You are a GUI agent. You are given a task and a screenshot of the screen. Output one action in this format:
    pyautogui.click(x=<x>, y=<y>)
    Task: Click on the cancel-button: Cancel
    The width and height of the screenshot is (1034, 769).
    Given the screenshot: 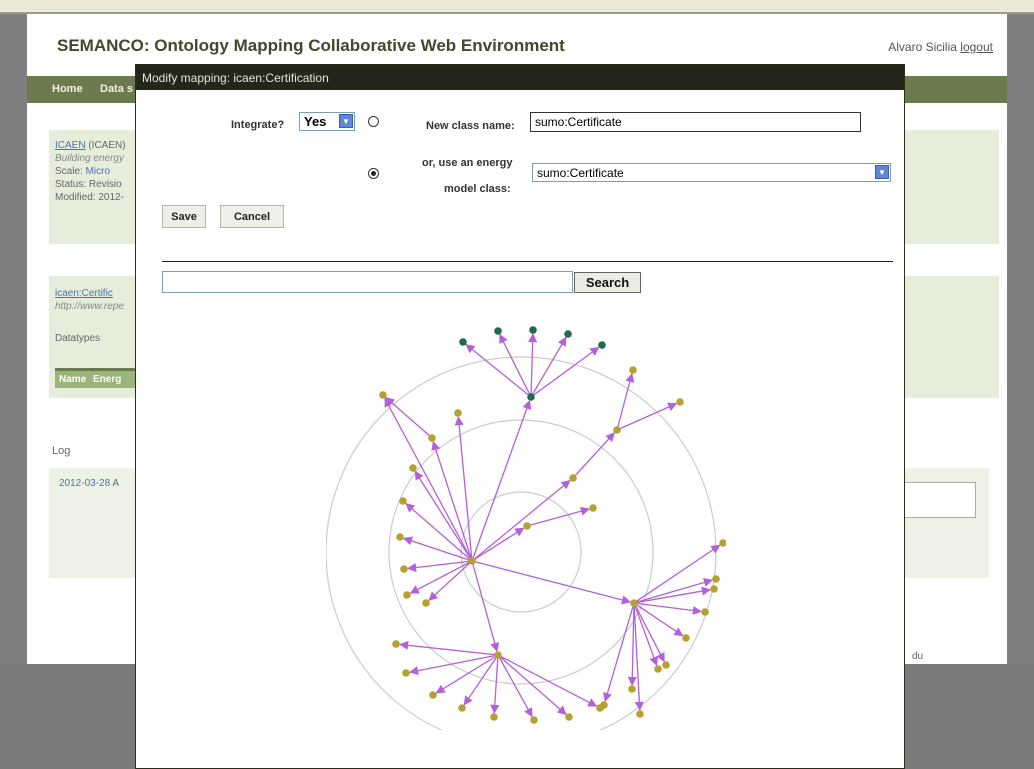 What is the action you would take?
    pyautogui.click(x=252, y=216)
    